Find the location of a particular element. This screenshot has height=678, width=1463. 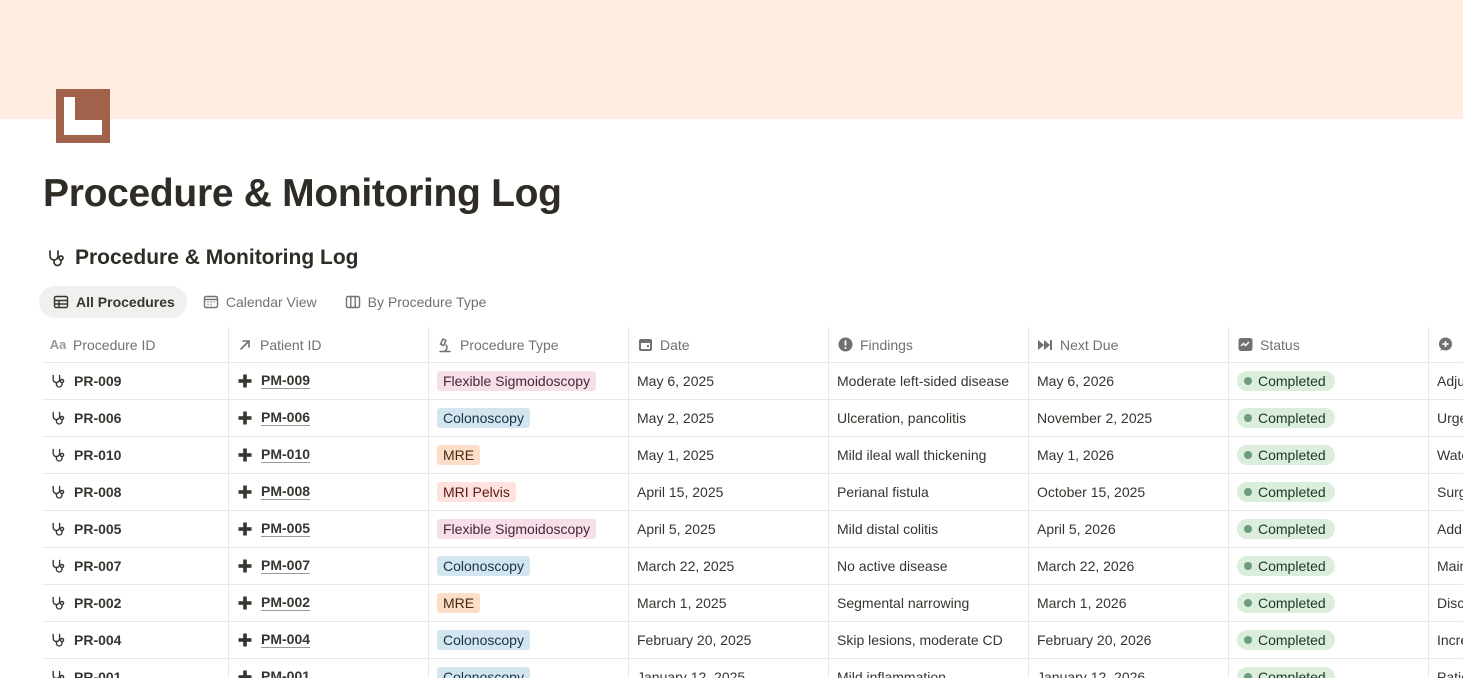

next-due-cell: March 1, 2026 is located at coordinates (1128, 603).